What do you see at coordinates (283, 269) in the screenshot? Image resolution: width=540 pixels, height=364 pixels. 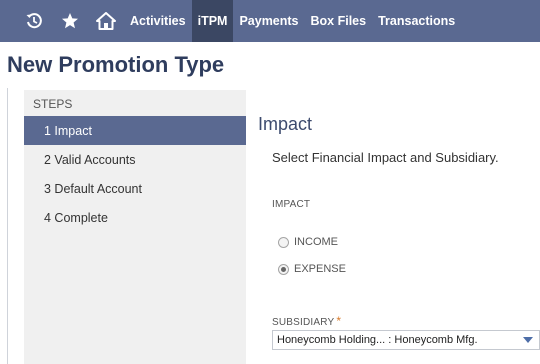 I see `radio-button-expense` at bounding box center [283, 269].